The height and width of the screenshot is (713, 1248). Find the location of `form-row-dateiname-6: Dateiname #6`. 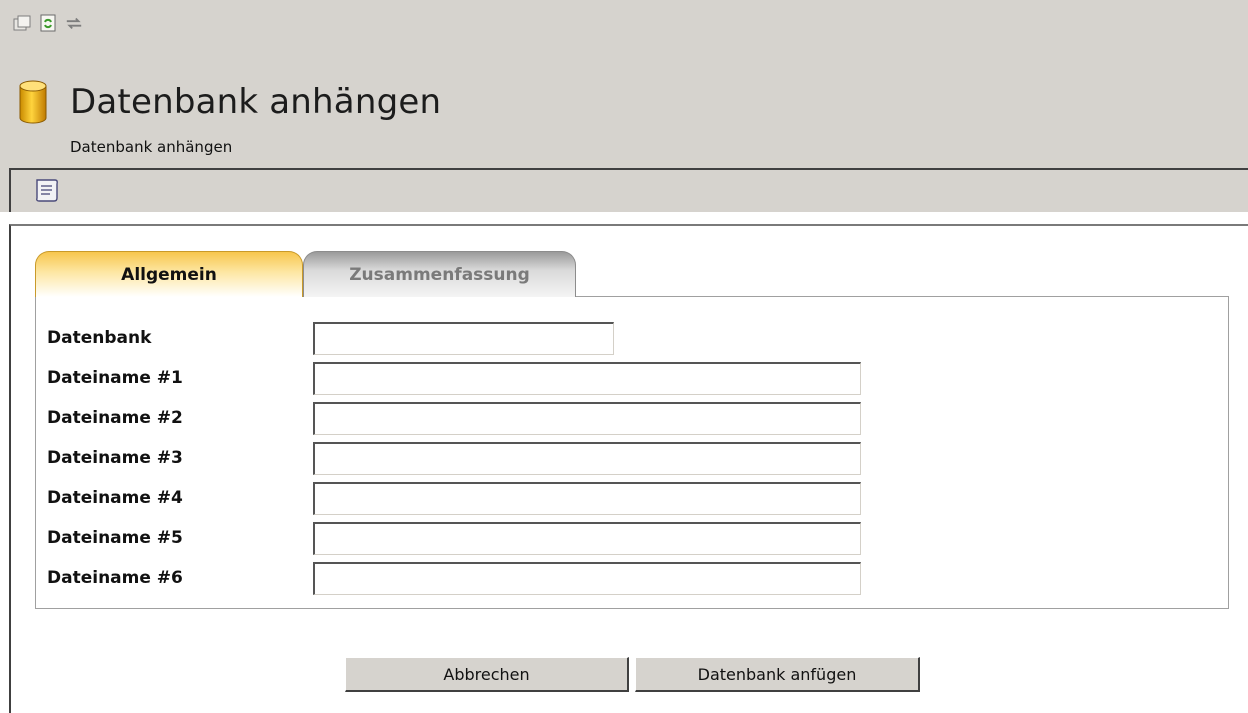

form-row-dateiname-6: Dateiname #6 is located at coordinates (448, 578).